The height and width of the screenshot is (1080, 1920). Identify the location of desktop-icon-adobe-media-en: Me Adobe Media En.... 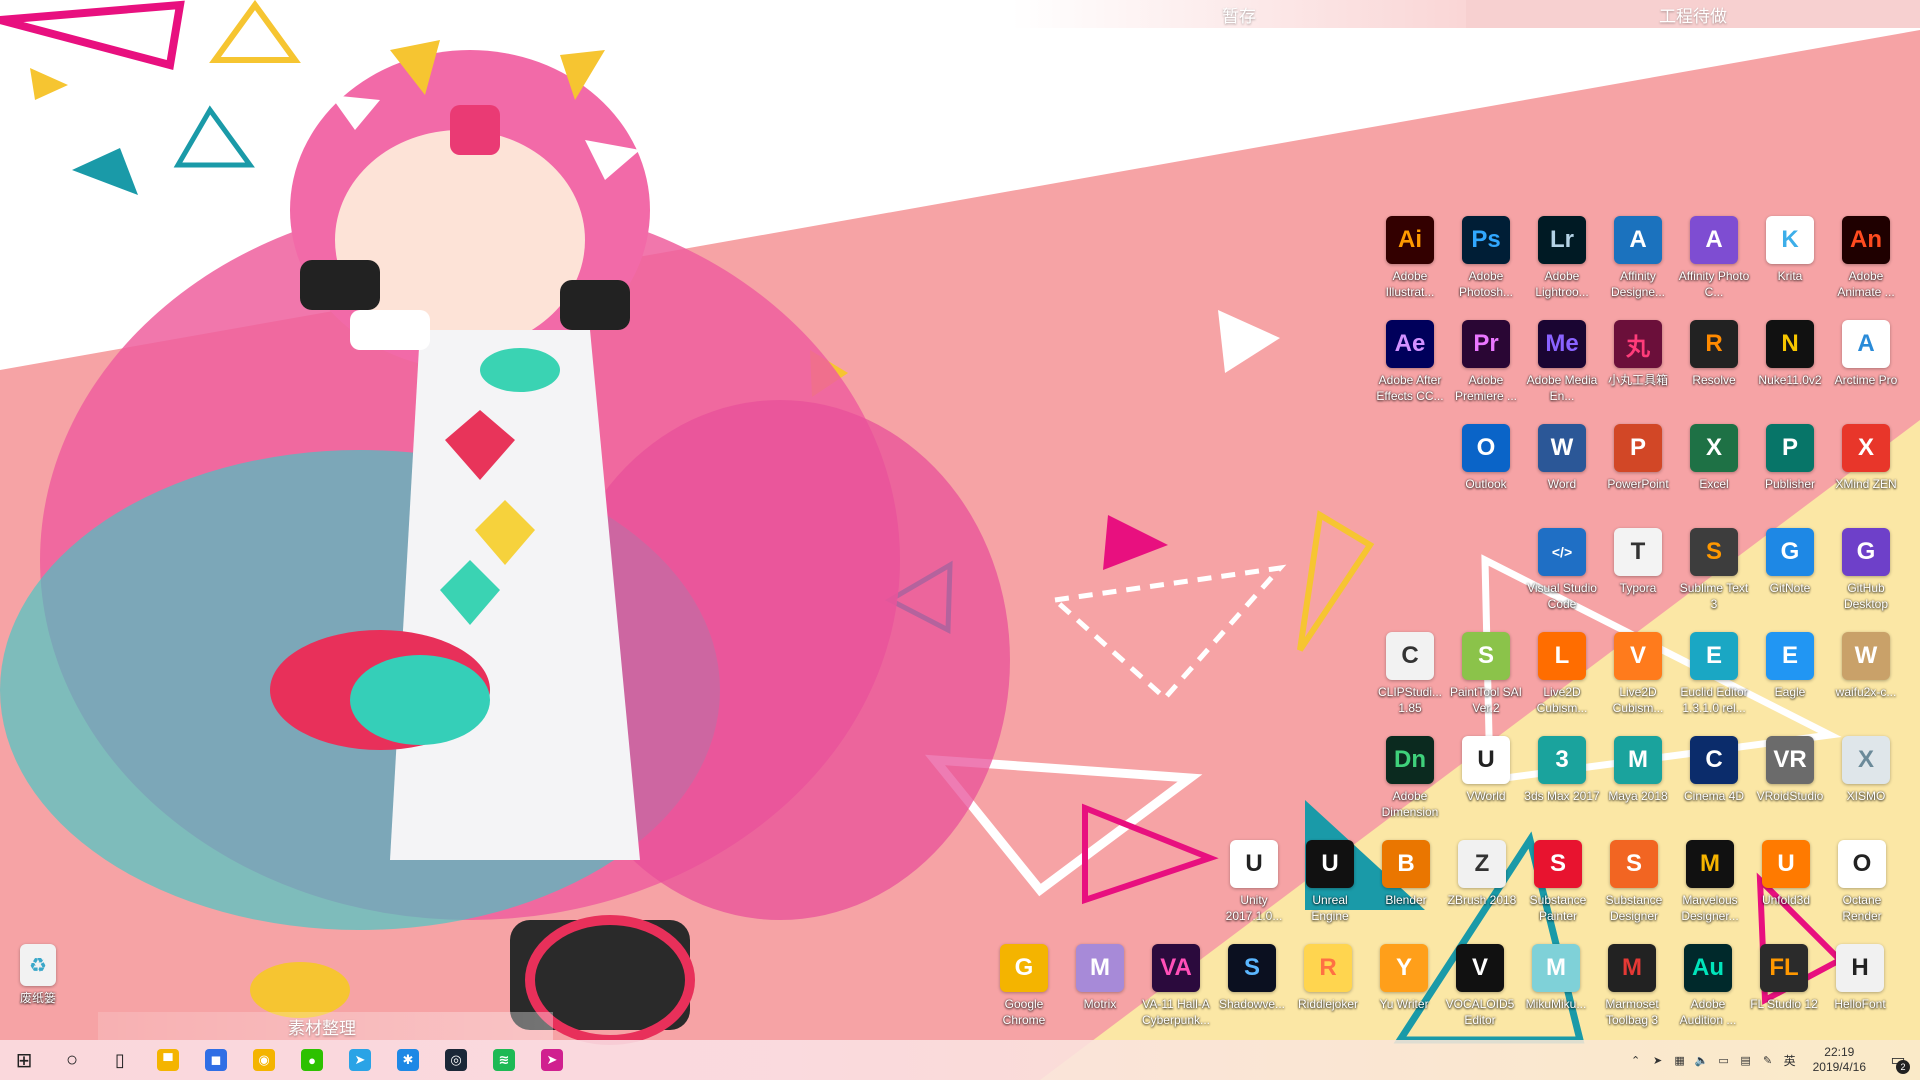
(1562, 362).